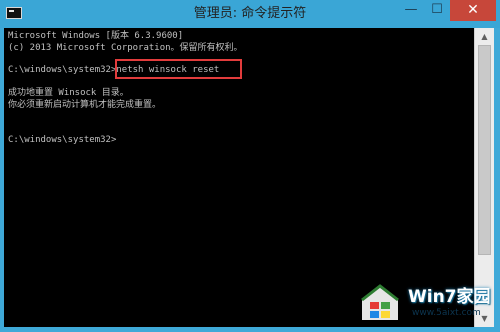 Image resolution: width=500 pixels, height=332 pixels. I want to click on maximize-button: ☐, so click(437, 10).